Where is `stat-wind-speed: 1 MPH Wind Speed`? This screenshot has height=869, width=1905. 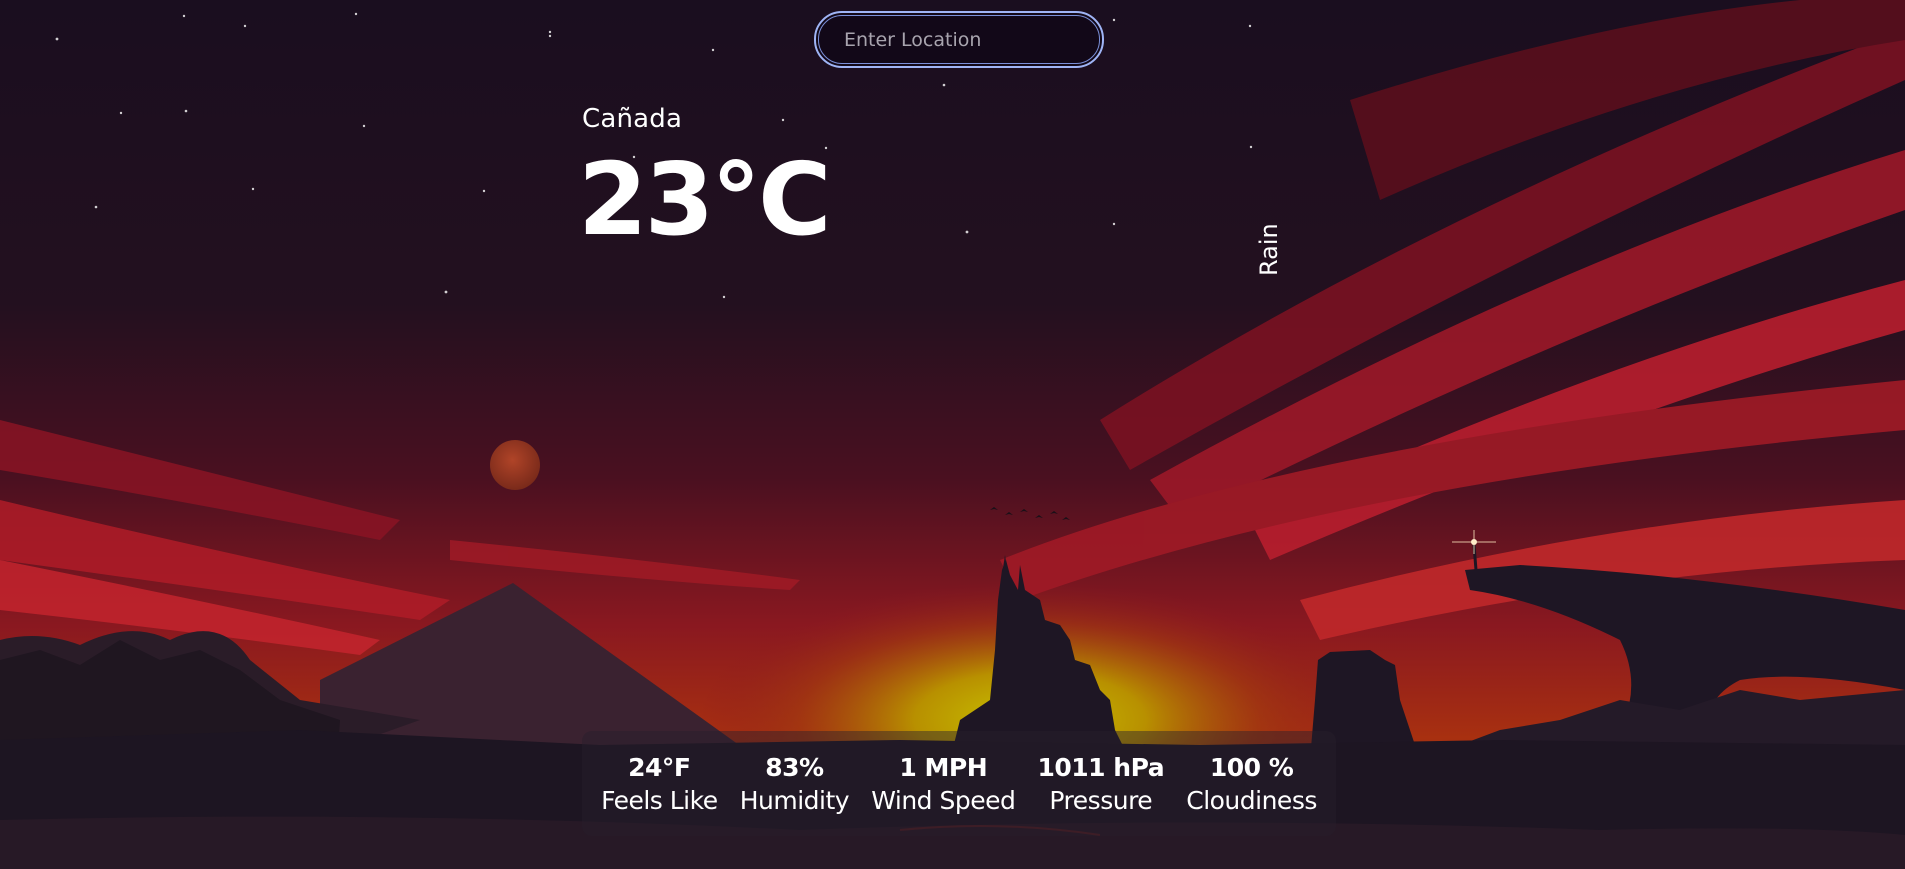 stat-wind-speed: 1 MPH Wind Speed is located at coordinates (943, 783).